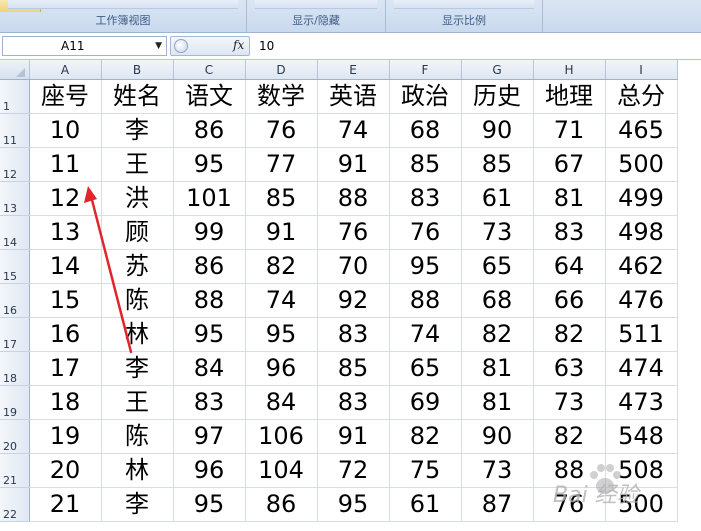 This screenshot has width=701, height=531. Describe the element at coordinates (65, 300) in the screenshot. I see `cell: 15` at that location.